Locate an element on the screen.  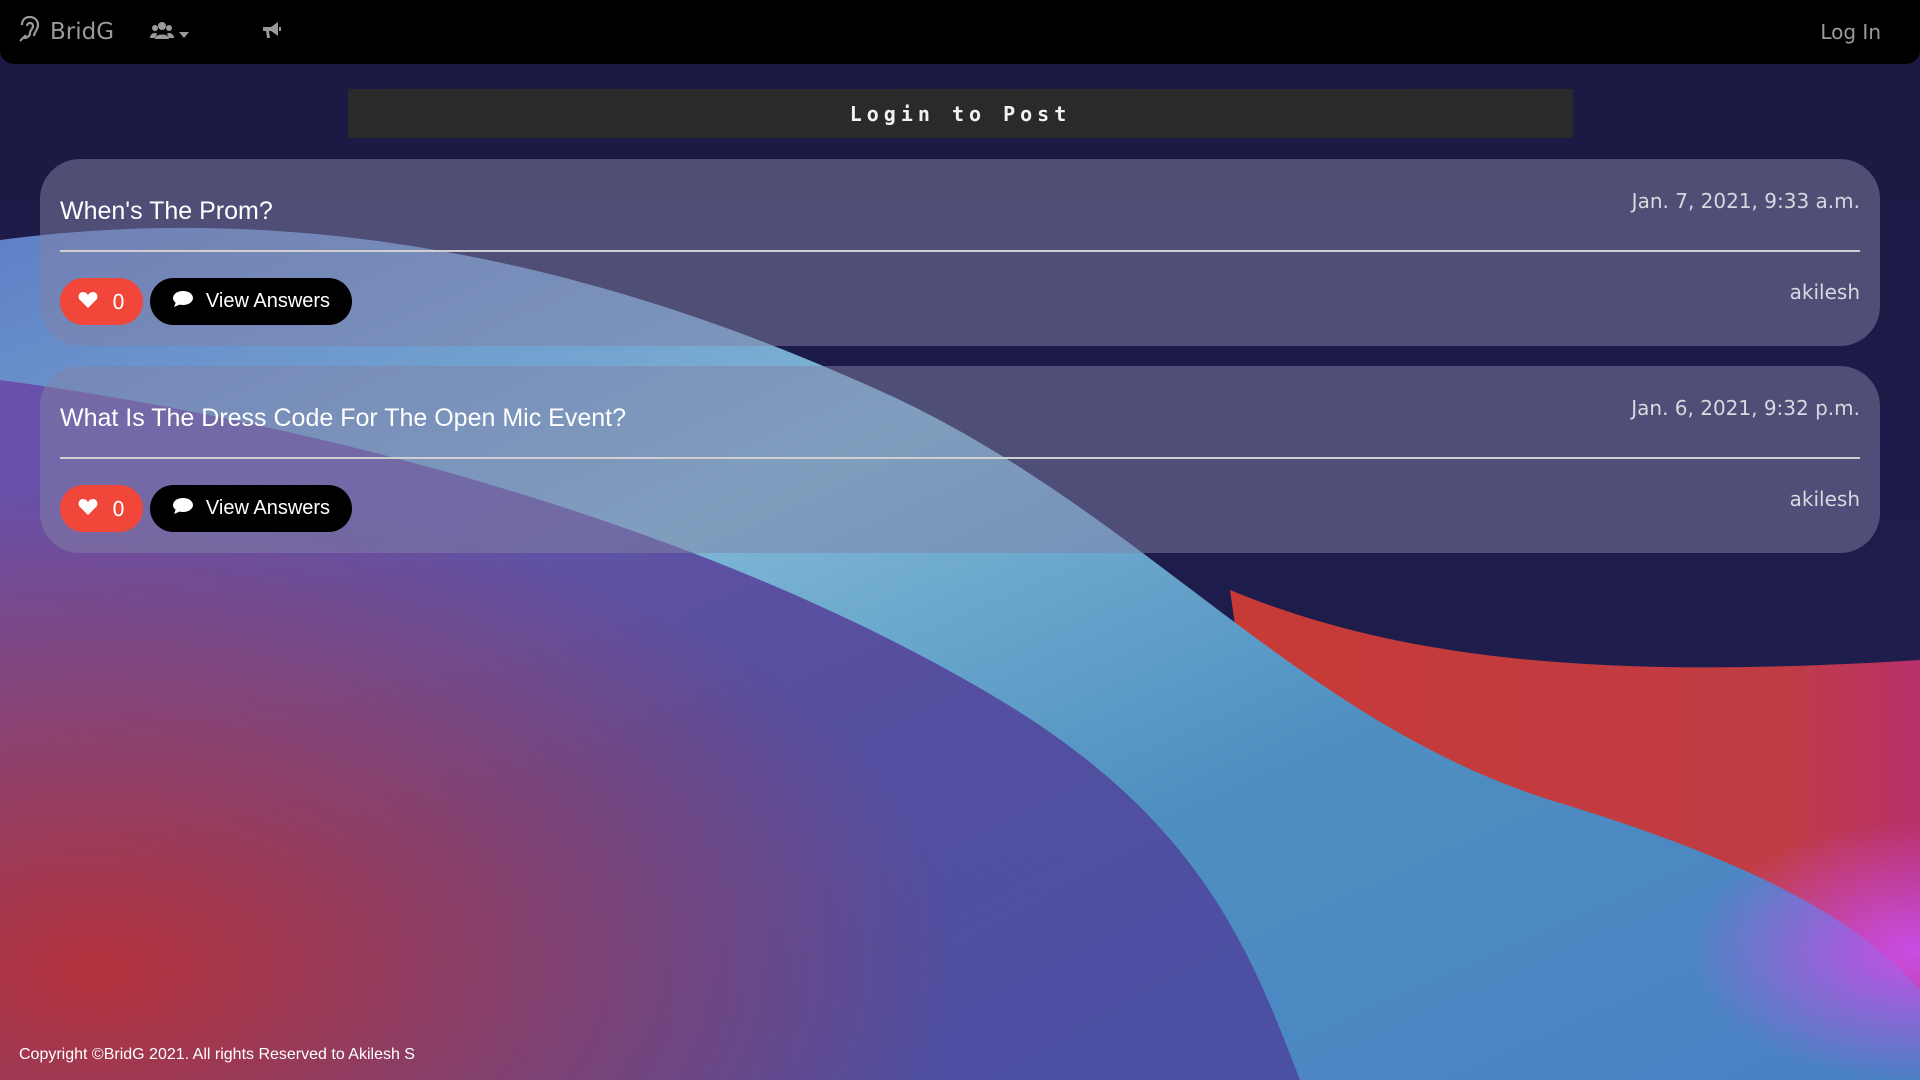
caret-down-icon is located at coordinates (184, 32).